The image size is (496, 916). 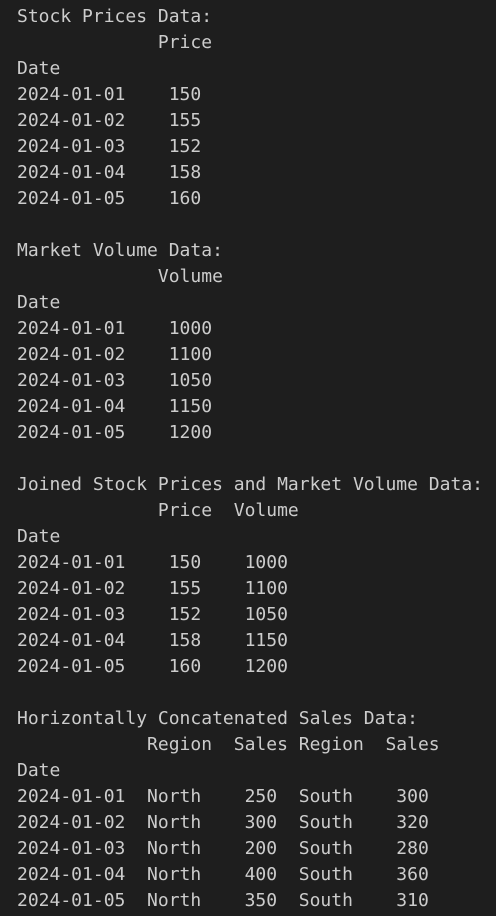 I want to click on column-header: Price, so click(x=115, y=42).